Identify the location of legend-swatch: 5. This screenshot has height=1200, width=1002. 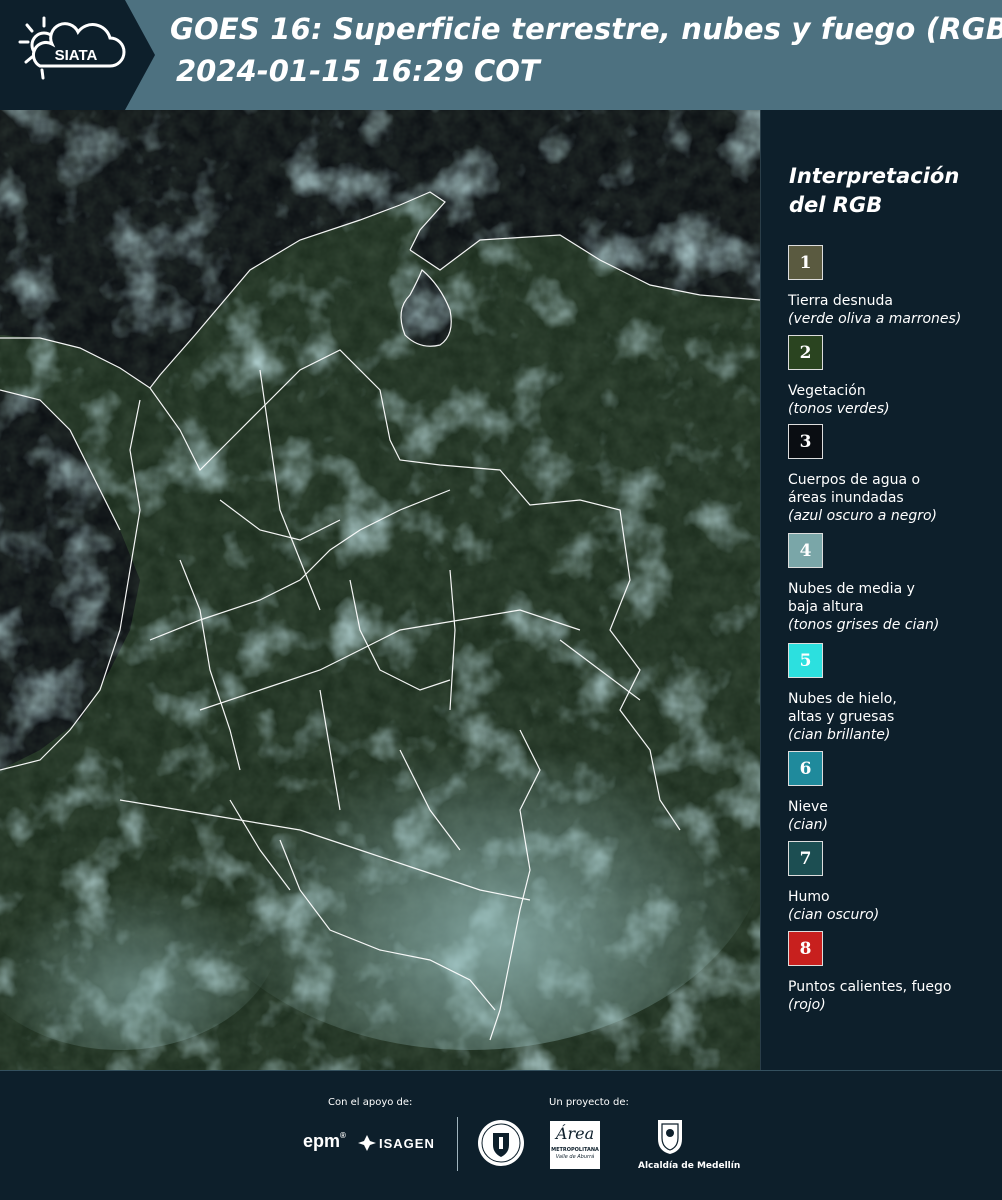
(805, 660).